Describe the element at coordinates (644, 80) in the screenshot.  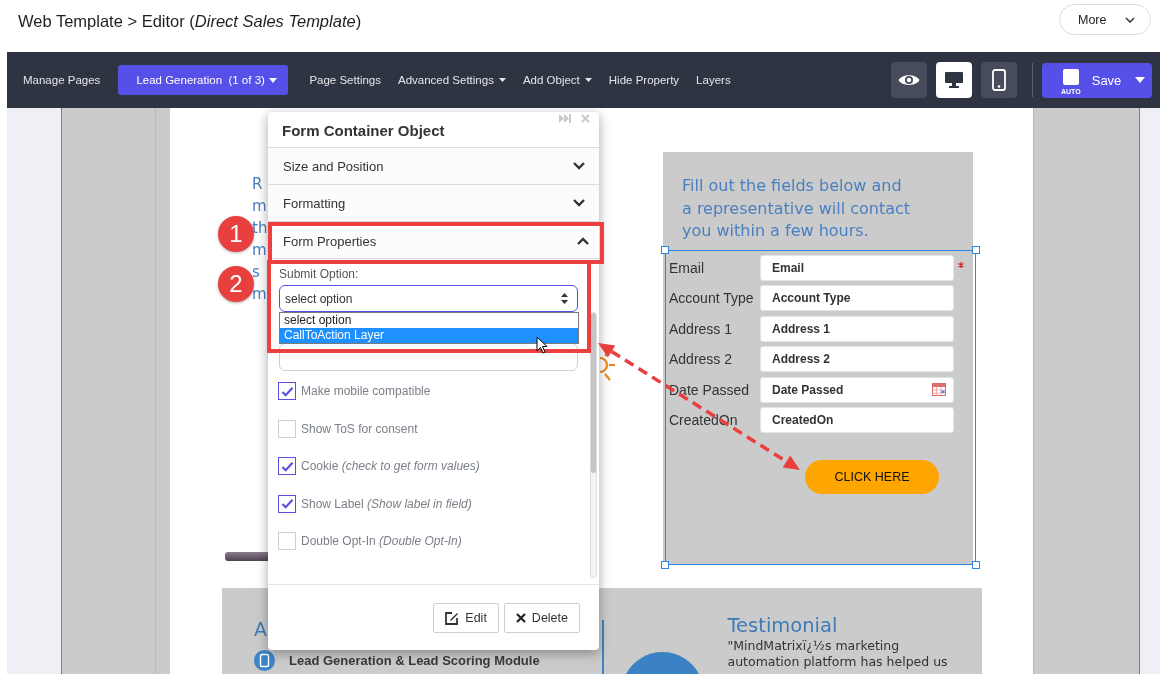
I see `toolbar-link: Hide Property` at that location.